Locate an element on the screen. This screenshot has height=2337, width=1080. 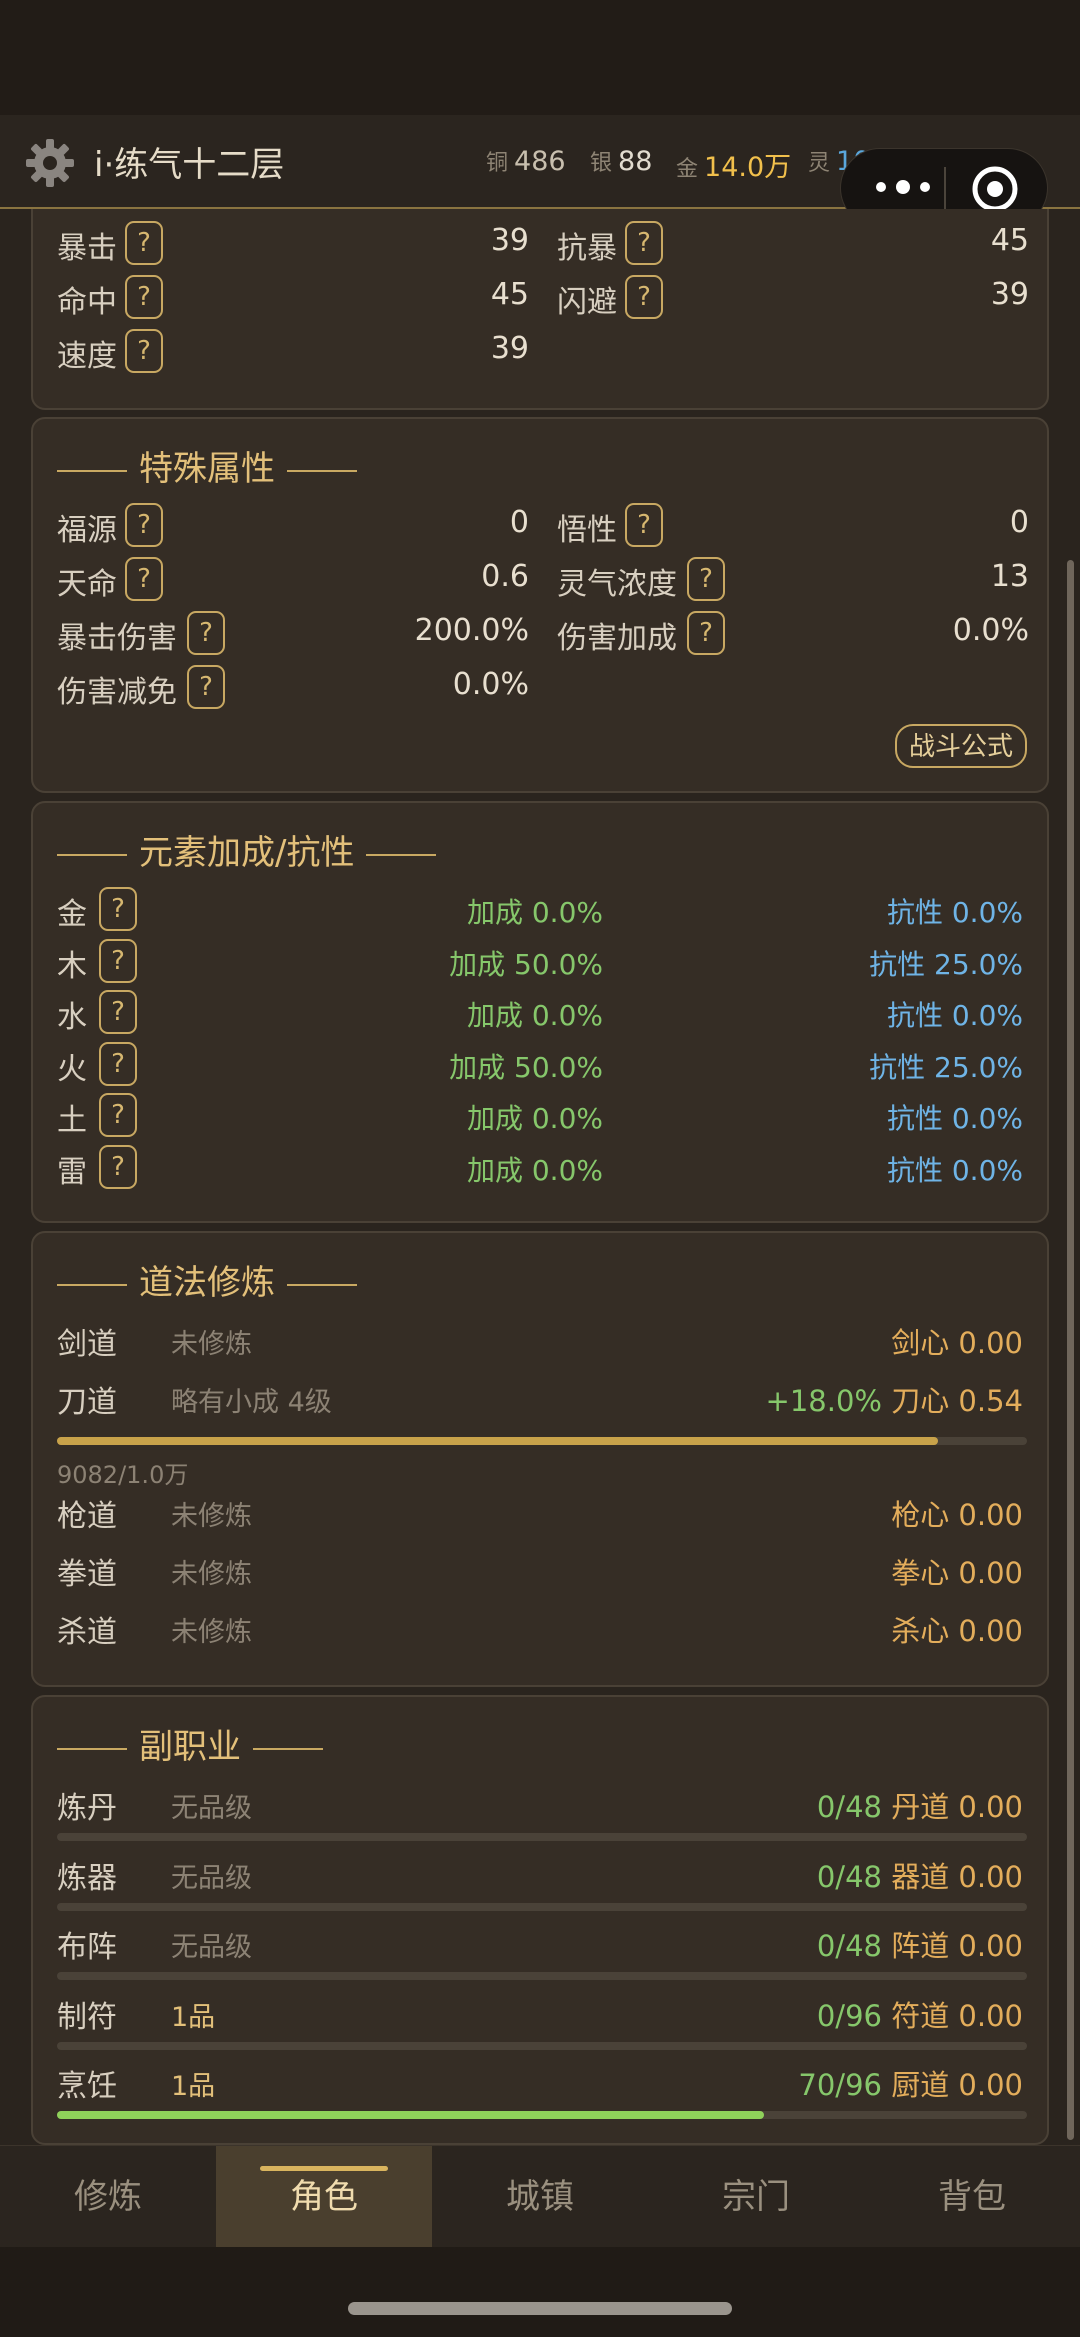
element-bonus: 加成 0.0% is located at coordinates (534, 1015).